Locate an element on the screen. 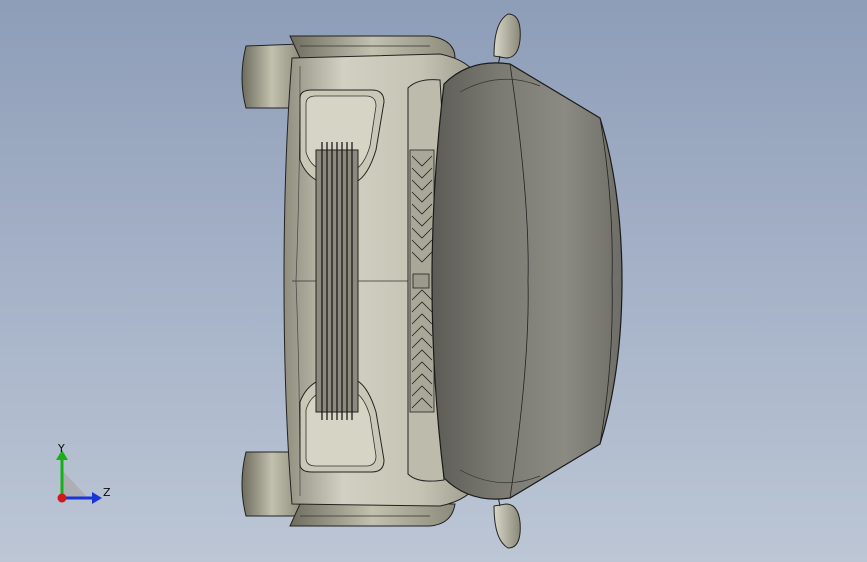 Image resolution: width=867 pixels, height=562 pixels. coordinate-triad: Y Z is located at coordinates (83, 475).